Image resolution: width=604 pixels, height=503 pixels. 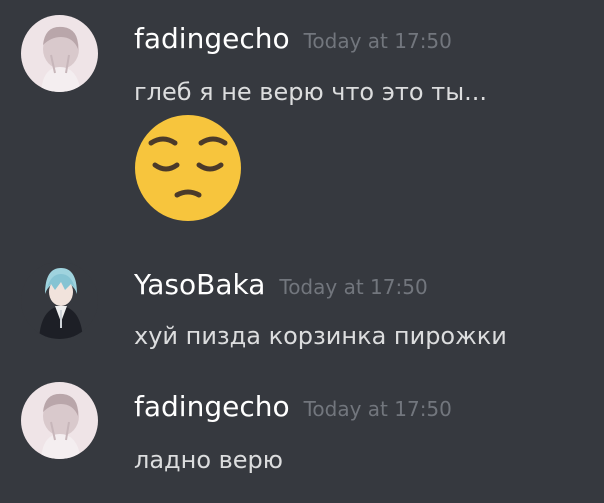 What do you see at coordinates (188, 168) in the screenshot?
I see `pensive-face-emoji` at bounding box center [188, 168].